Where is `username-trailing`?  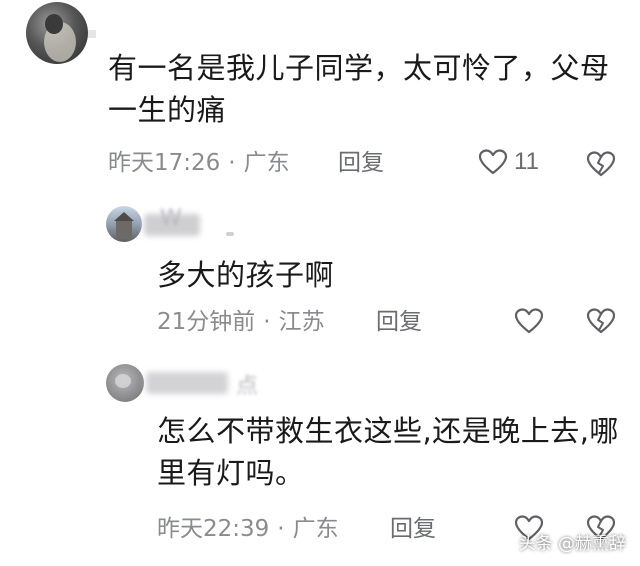 username-trailing is located at coordinates (230, 234).